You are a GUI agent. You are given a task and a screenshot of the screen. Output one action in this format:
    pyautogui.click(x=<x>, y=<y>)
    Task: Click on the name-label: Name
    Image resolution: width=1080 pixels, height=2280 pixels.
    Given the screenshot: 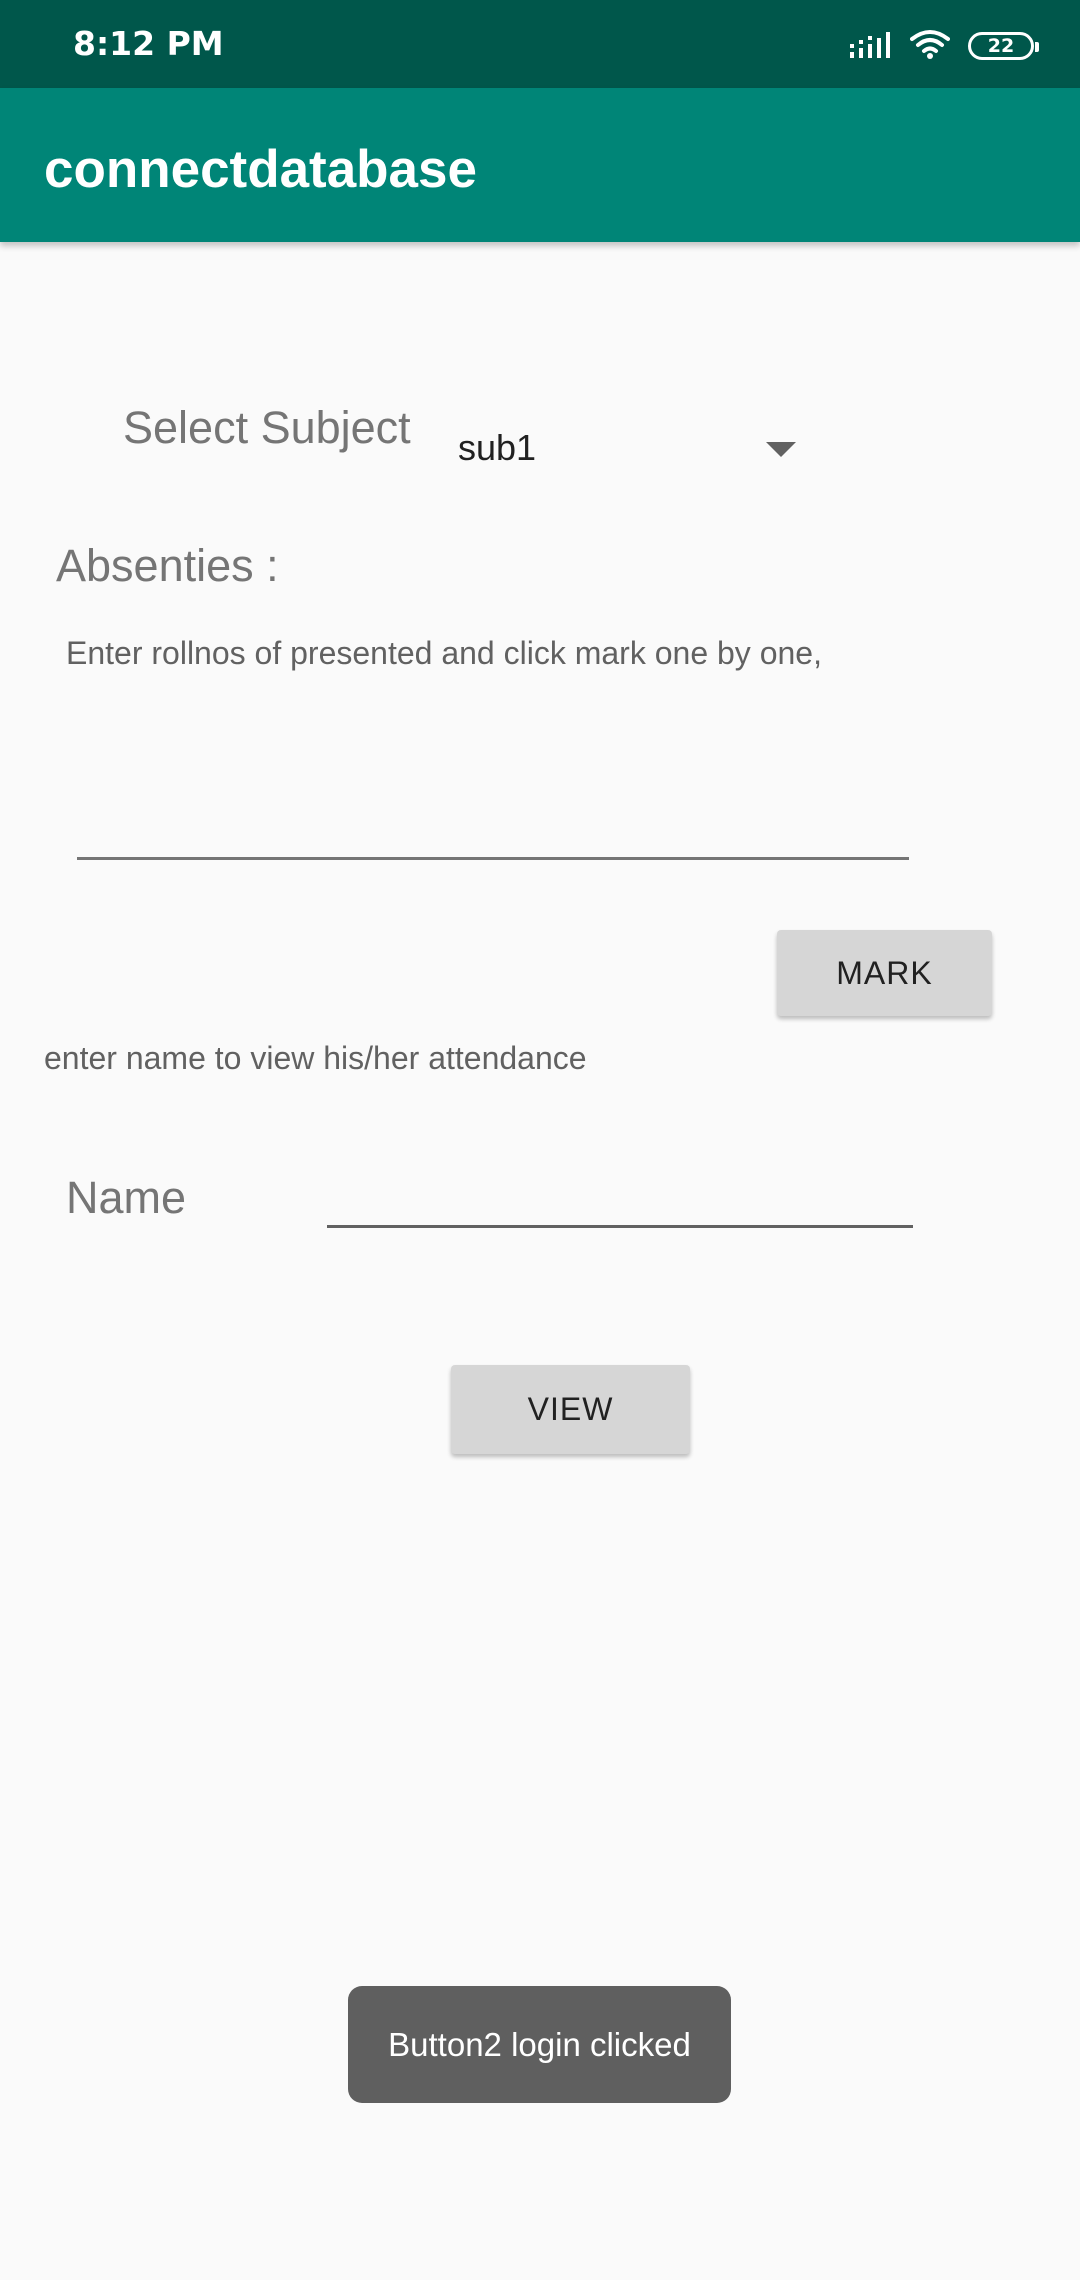 What is the action you would take?
    pyautogui.click(x=126, y=1197)
    